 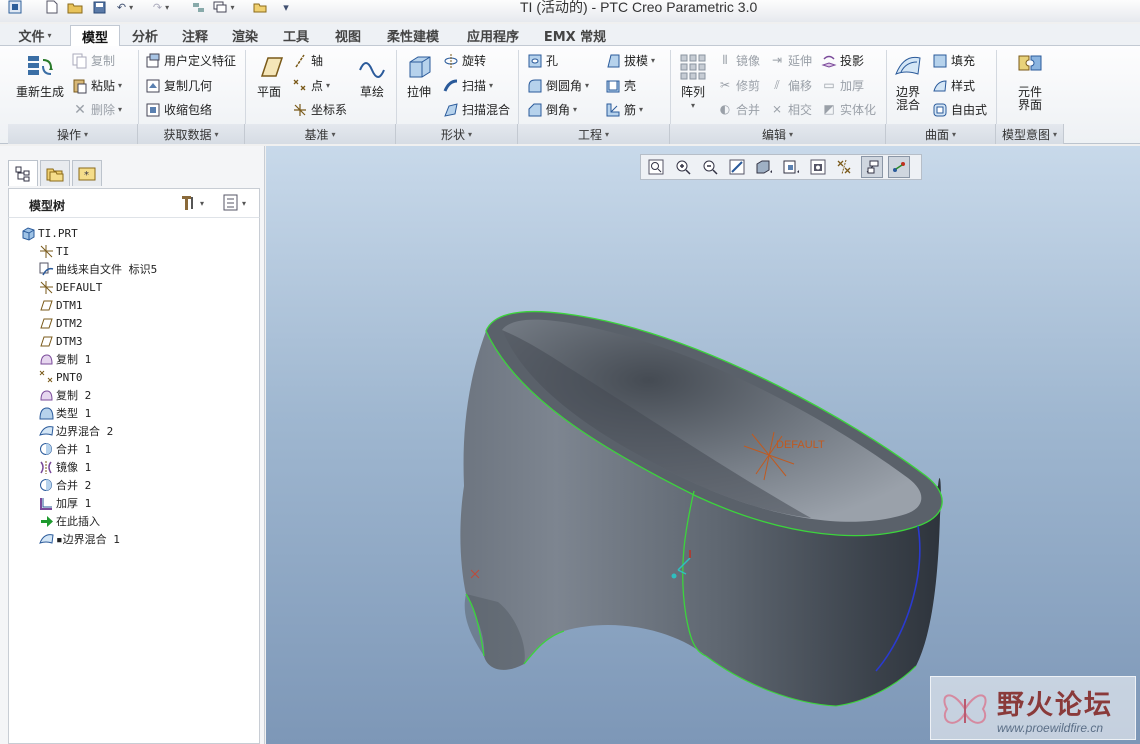 I want to click on tree-node-pnt0: PNT0, so click(x=61, y=377).